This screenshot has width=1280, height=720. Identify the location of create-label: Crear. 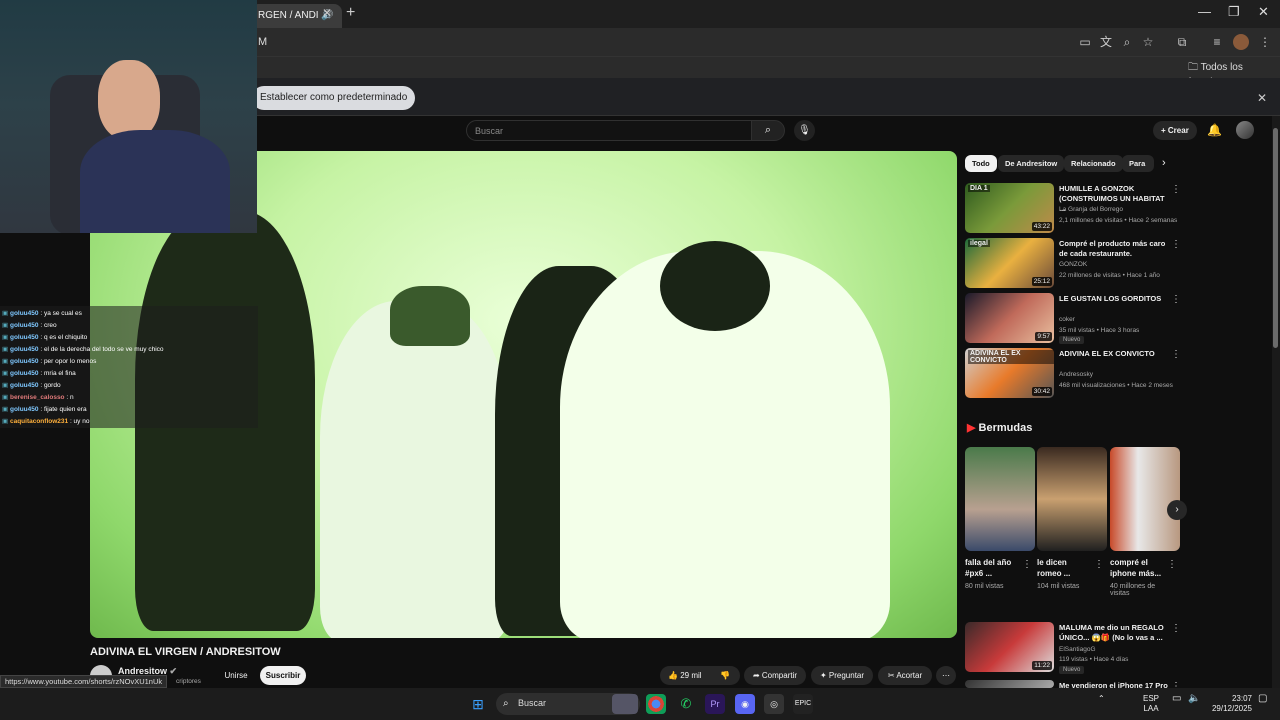
(1178, 130).